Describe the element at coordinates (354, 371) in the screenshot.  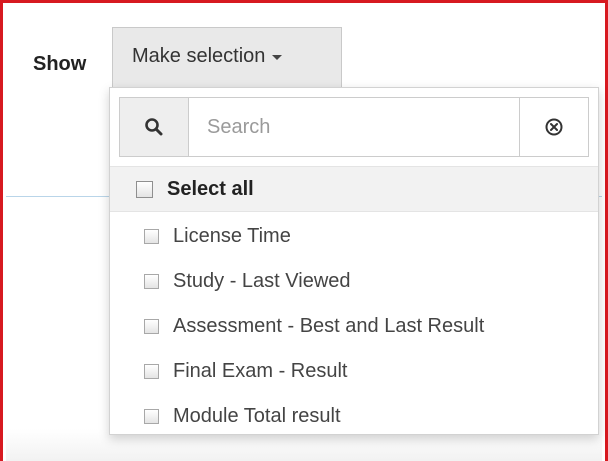
I see `option-final-exam-result: Final Exam - Result` at that location.